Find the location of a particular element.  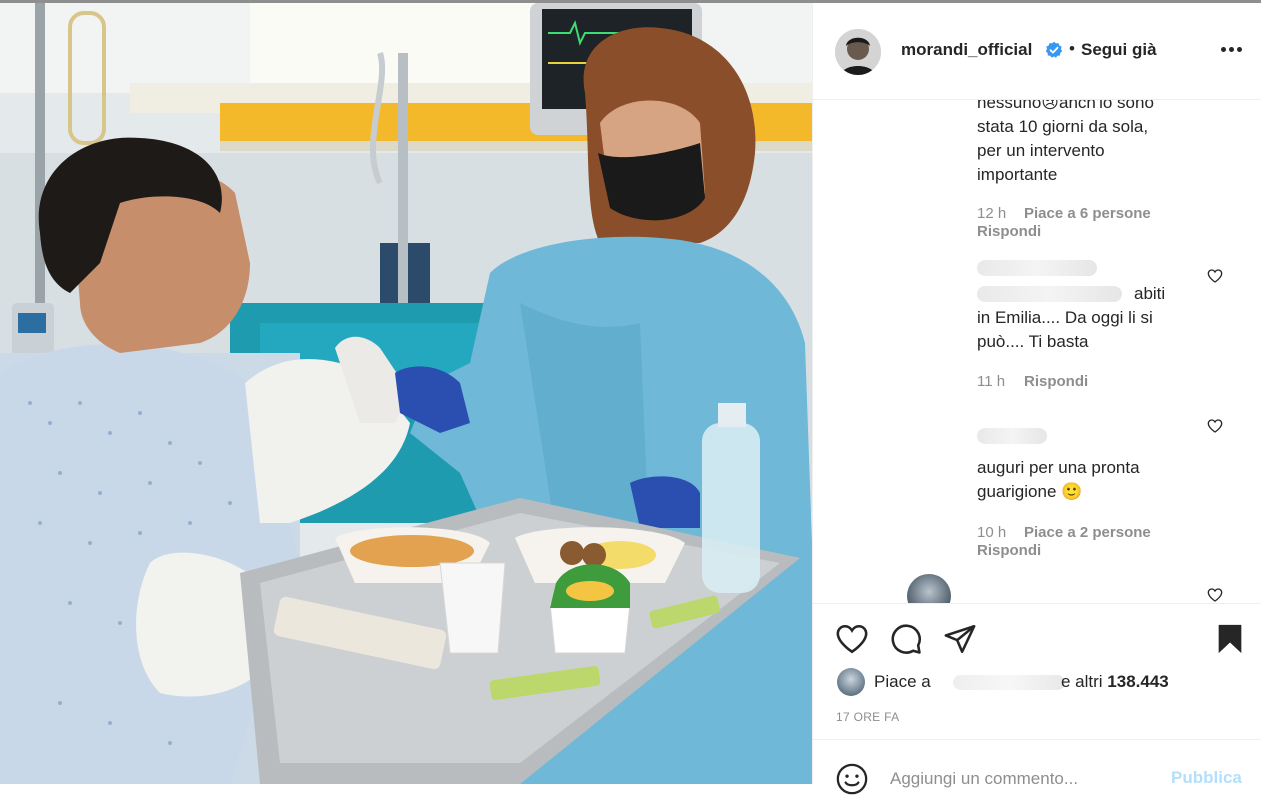

add-comment-bar: Pubblica is located at coordinates (1037, 767).